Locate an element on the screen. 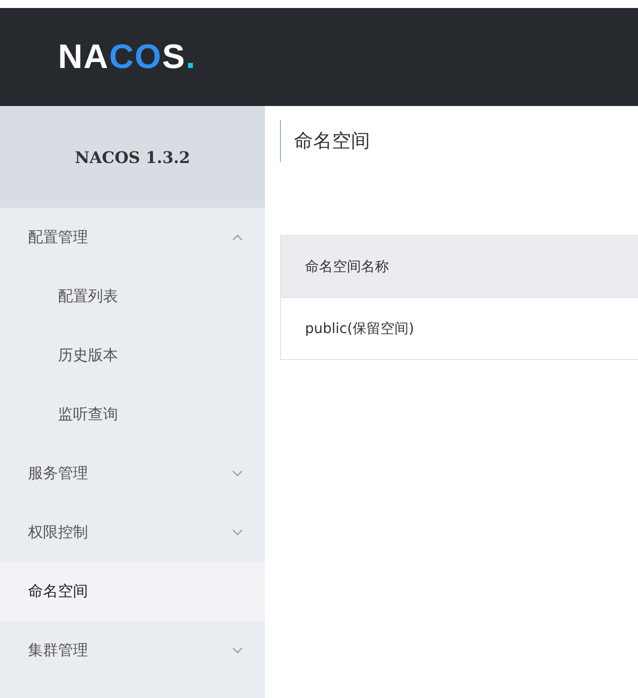 This screenshot has height=698, width=638. menu-item: 权限控制 is located at coordinates (132, 532).